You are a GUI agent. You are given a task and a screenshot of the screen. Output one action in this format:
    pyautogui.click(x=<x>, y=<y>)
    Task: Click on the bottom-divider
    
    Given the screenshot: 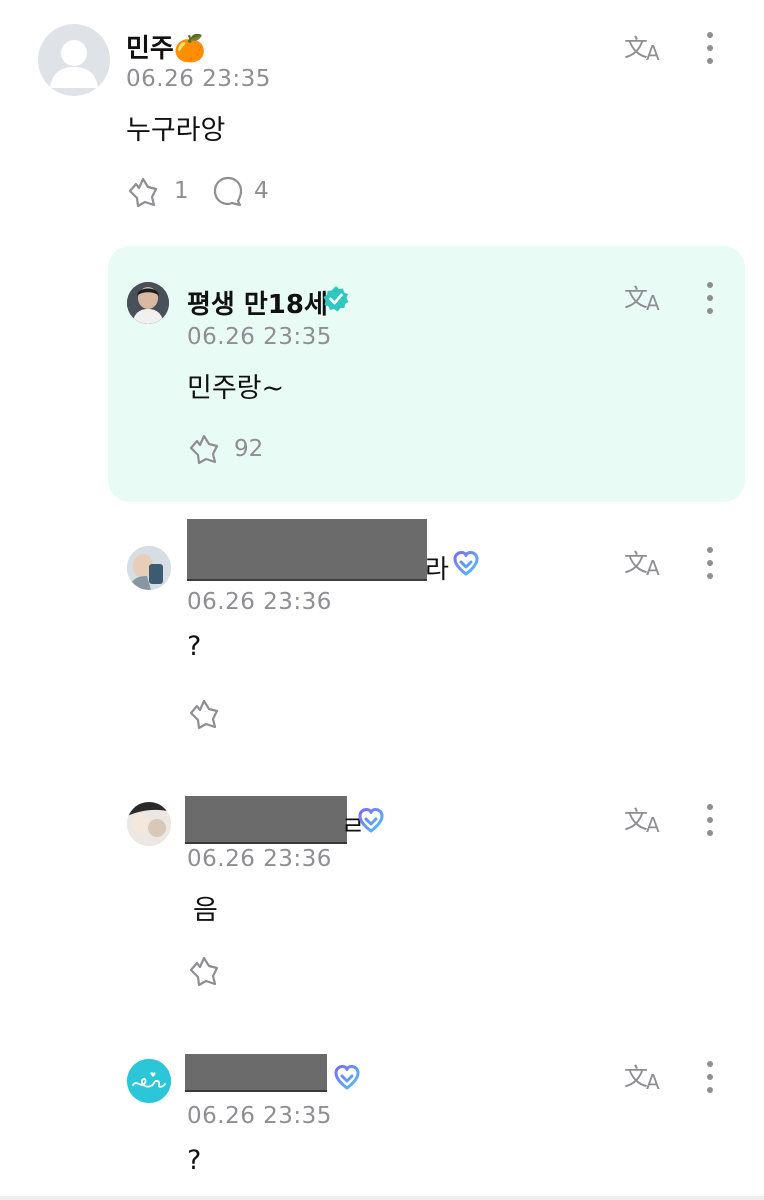 What is the action you would take?
    pyautogui.click(x=382, y=1198)
    